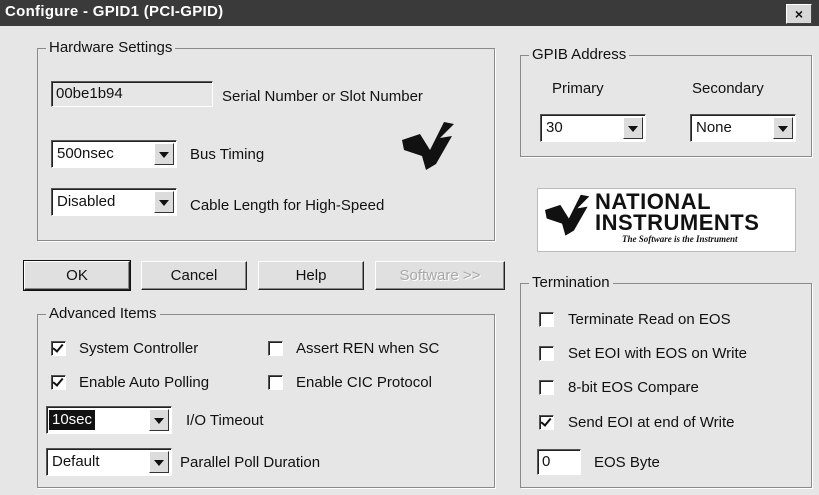  What do you see at coordinates (85, 153) in the screenshot?
I see `bus-timing-value: 500nsec` at bounding box center [85, 153].